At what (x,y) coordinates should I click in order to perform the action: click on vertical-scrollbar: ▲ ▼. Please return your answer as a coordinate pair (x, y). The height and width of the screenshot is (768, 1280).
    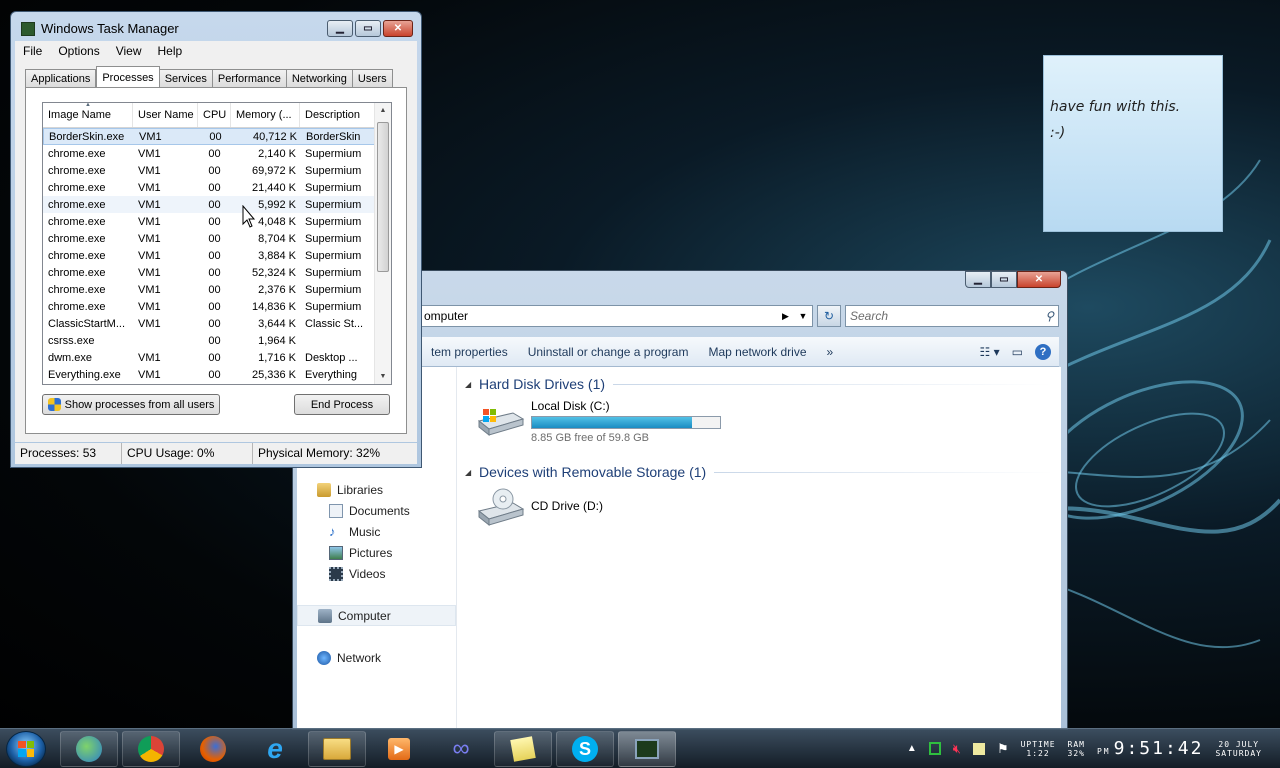
    Looking at the image, I should click on (382, 243).